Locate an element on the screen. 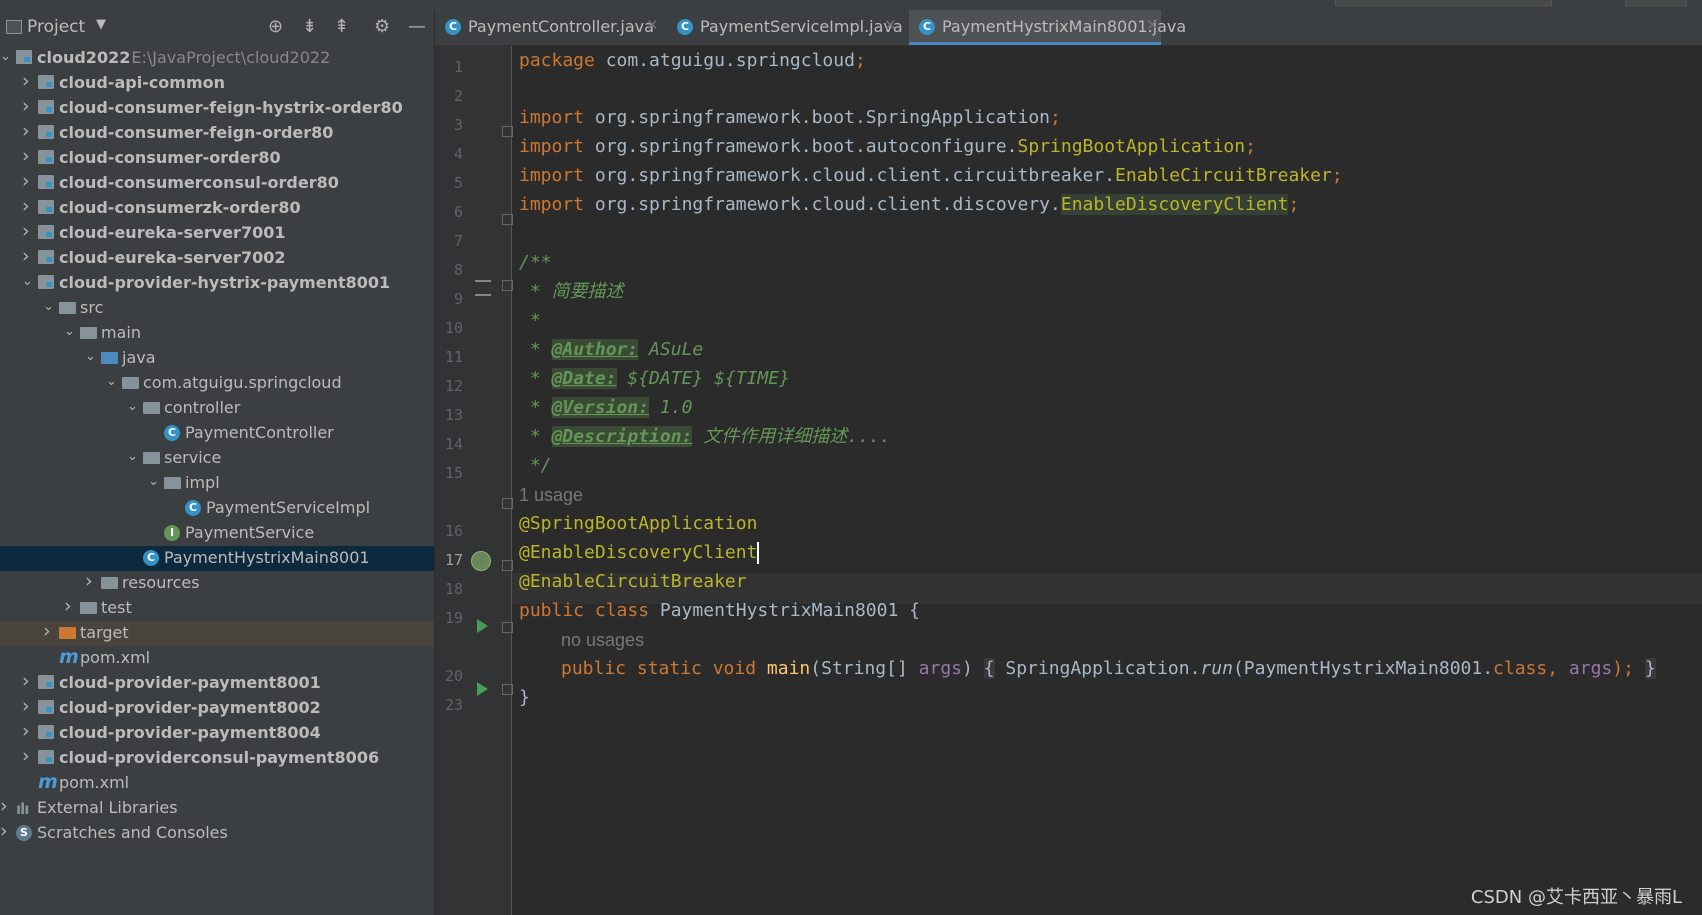 The height and width of the screenshot is (915, 1702). hide-panel-icon: — is located at coordinates (417, 26).